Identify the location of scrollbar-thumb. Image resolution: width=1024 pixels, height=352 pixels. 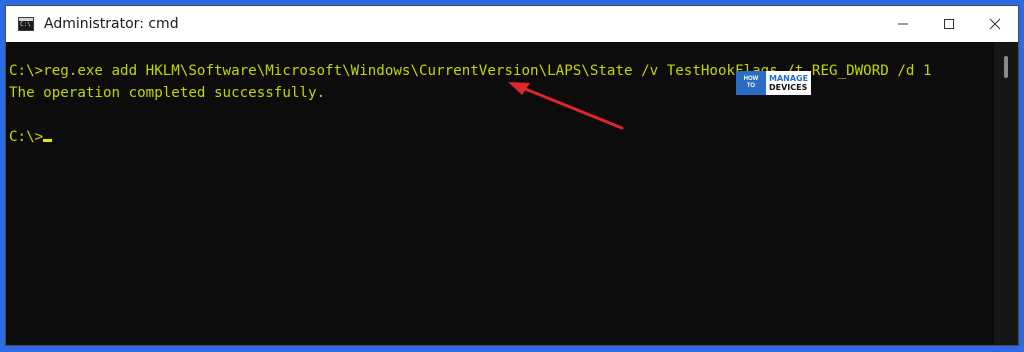
(1006, 67).